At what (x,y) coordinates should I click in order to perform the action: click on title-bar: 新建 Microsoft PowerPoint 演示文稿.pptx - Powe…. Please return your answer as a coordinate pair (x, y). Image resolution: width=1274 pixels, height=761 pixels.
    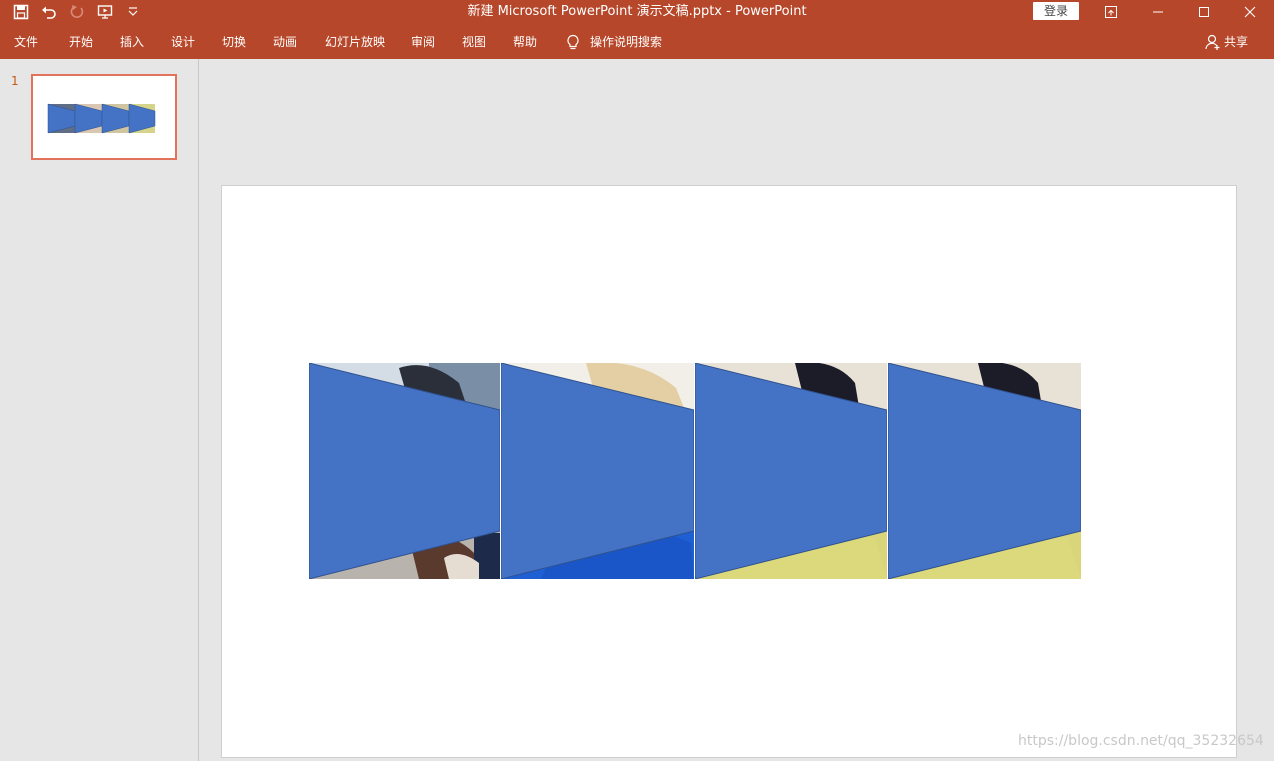
    Looking at the image, I should click on (637, 12).